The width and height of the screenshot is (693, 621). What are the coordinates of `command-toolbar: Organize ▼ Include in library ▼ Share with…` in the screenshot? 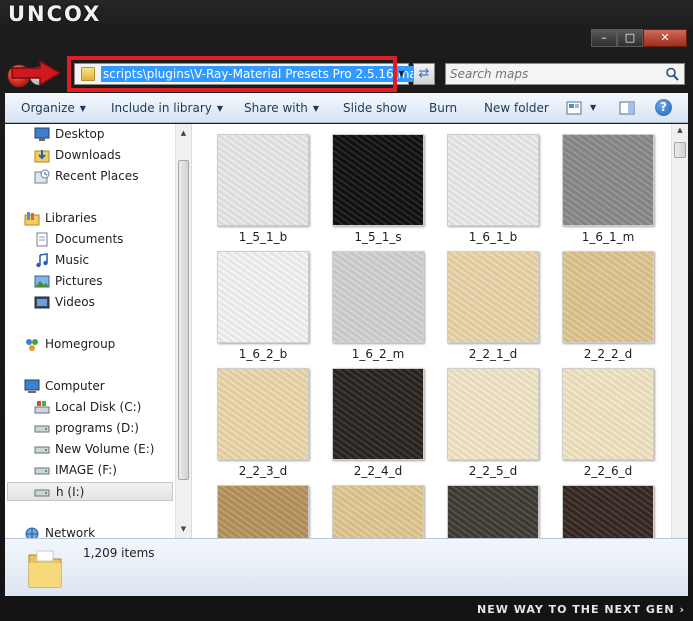 It's located at (346, 108).